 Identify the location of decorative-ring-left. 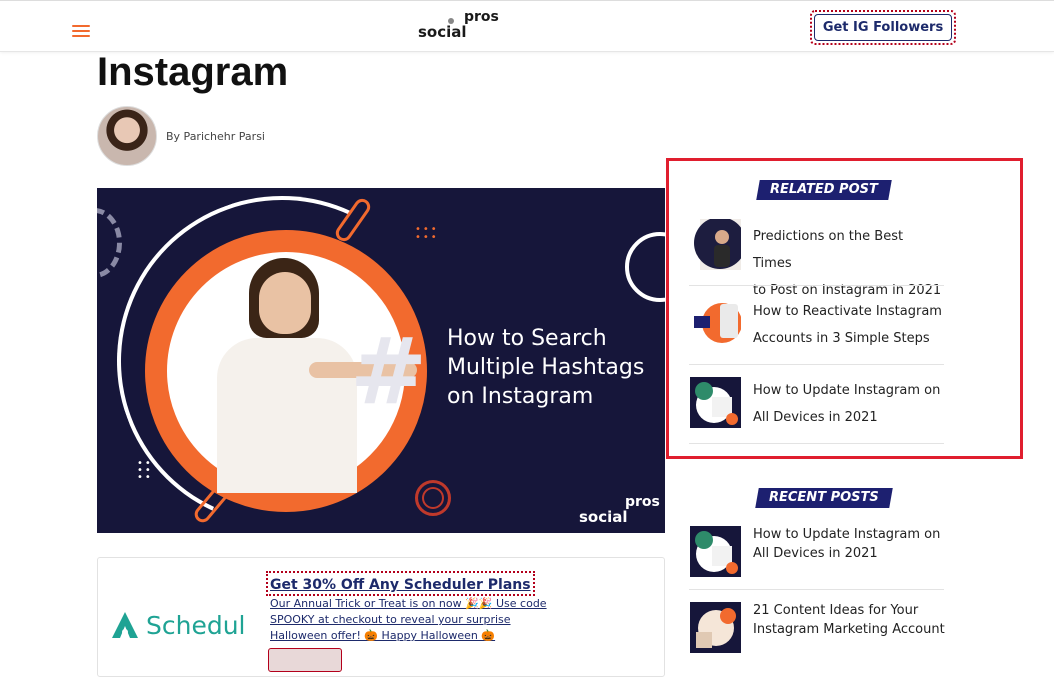
(109, 243).